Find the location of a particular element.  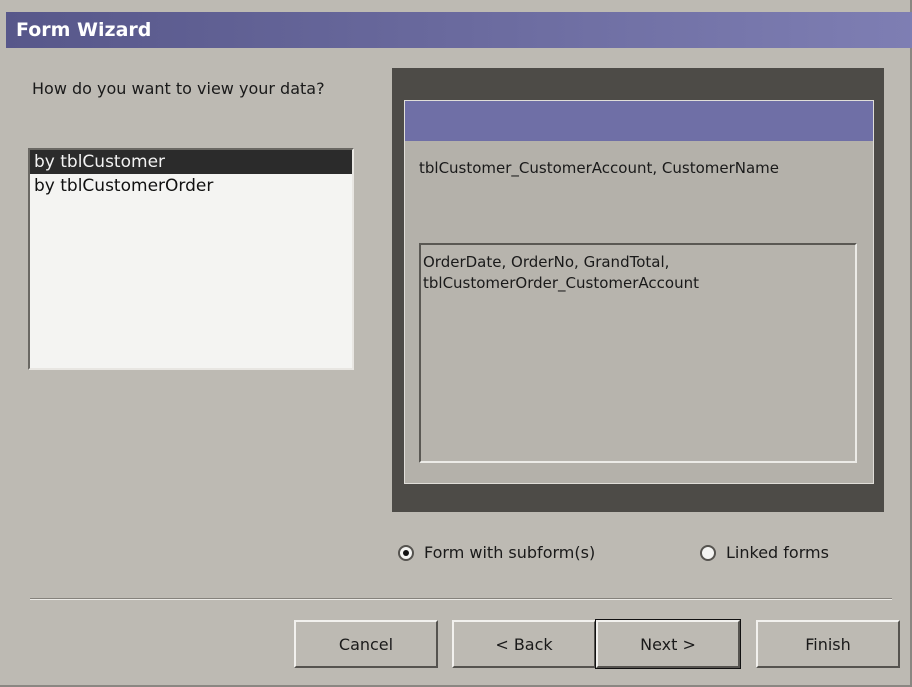

window-title: Form Wizard is located at coordinates (84, 30).